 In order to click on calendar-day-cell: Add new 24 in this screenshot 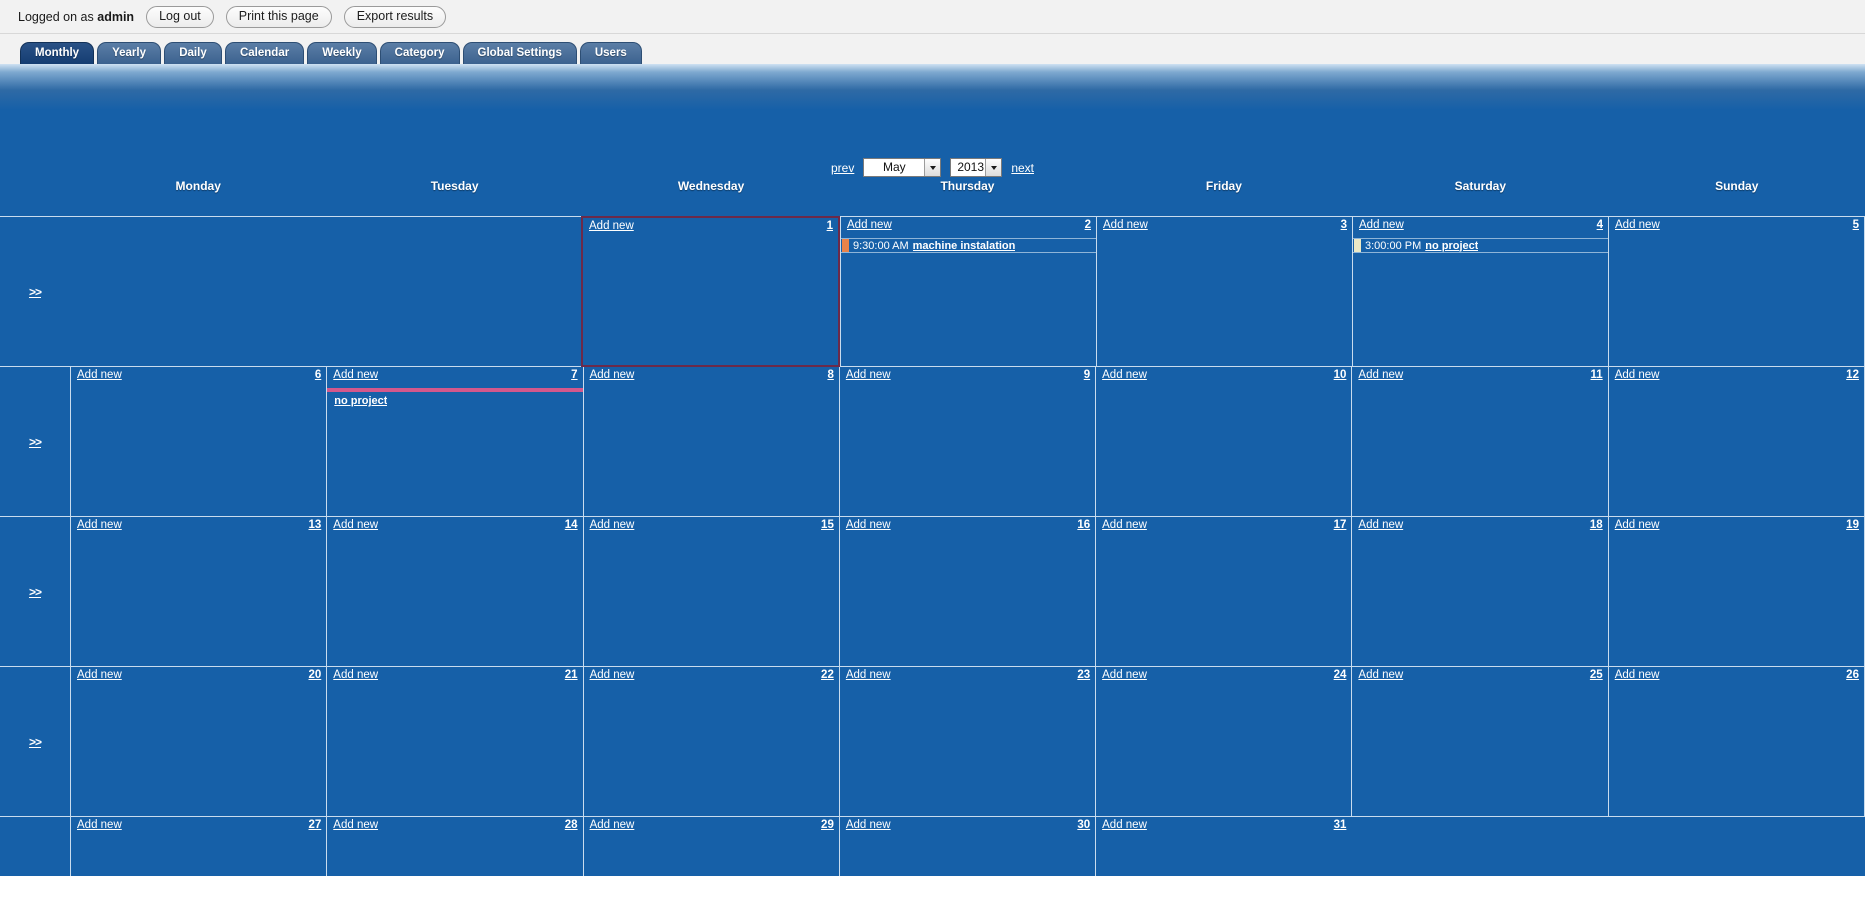, I will do `click(1223, 741)`.